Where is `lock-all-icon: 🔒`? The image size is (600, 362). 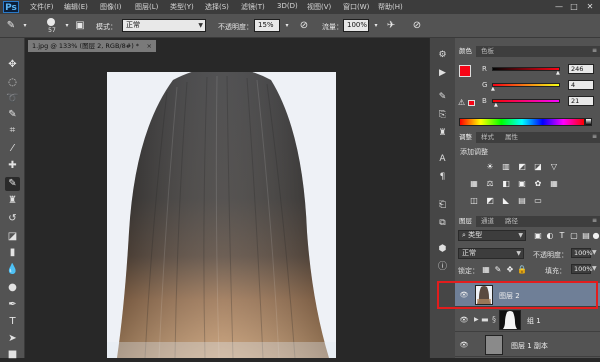 lock-all-icon: 🔒 is located at coordinates (522, 270).